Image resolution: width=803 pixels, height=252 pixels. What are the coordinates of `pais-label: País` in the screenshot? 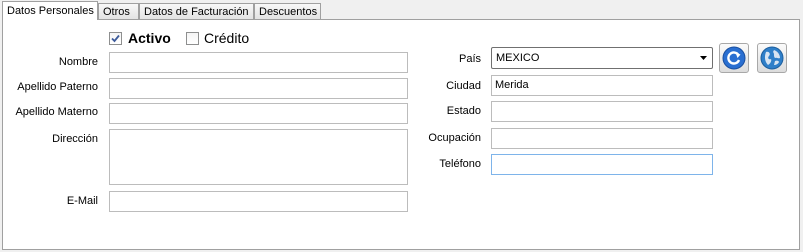 It's located at (469, 59).